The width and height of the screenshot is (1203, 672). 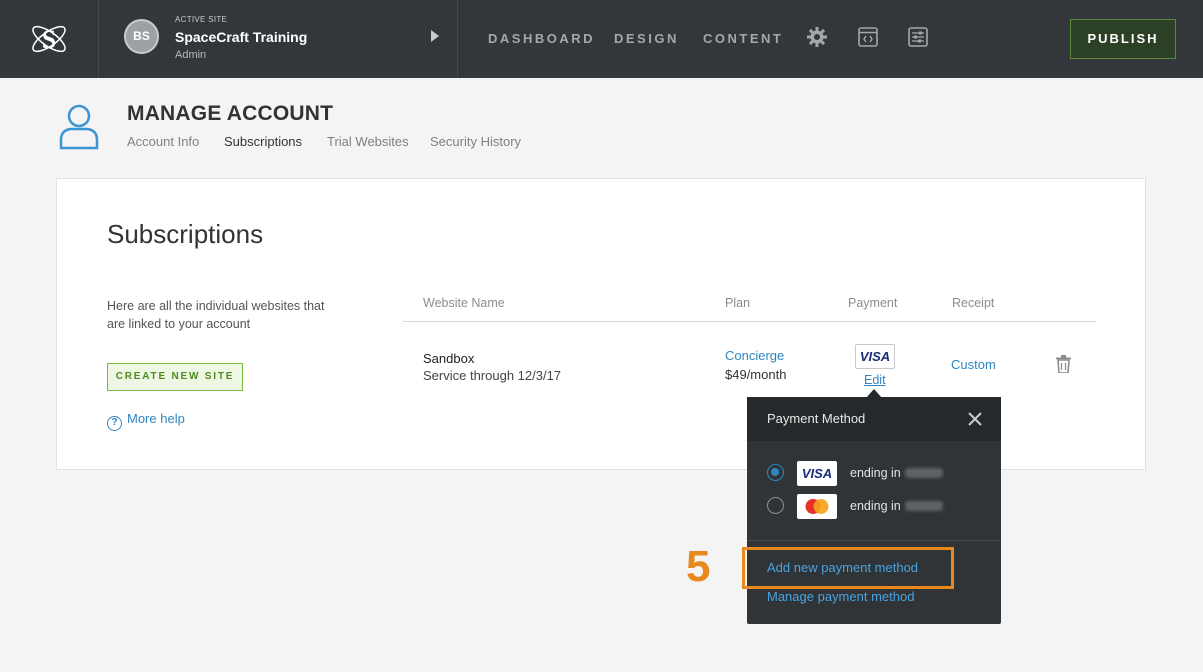 I want to click on popover-header: Payment Method, so click(x=874, y=419).